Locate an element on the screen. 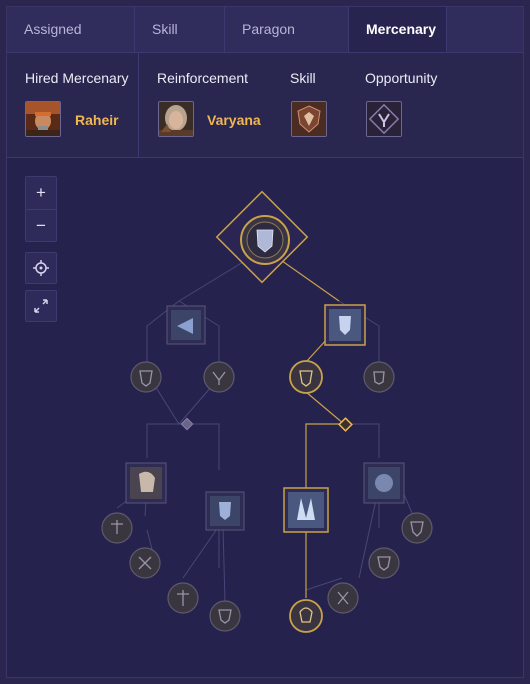 The image size is (530, 684). opportunity-sigil-icon is located at coordinates (384, 119).